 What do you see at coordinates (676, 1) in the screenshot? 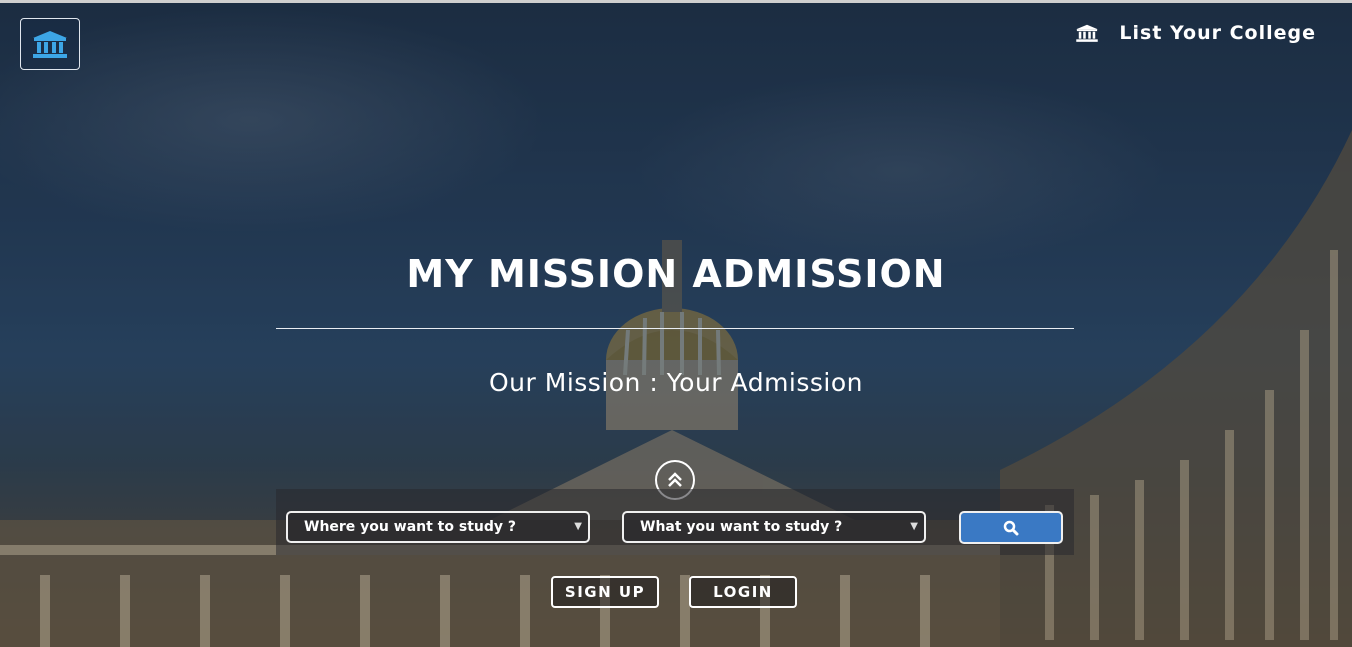
I see `top-border` at bounding box center [676, 1].